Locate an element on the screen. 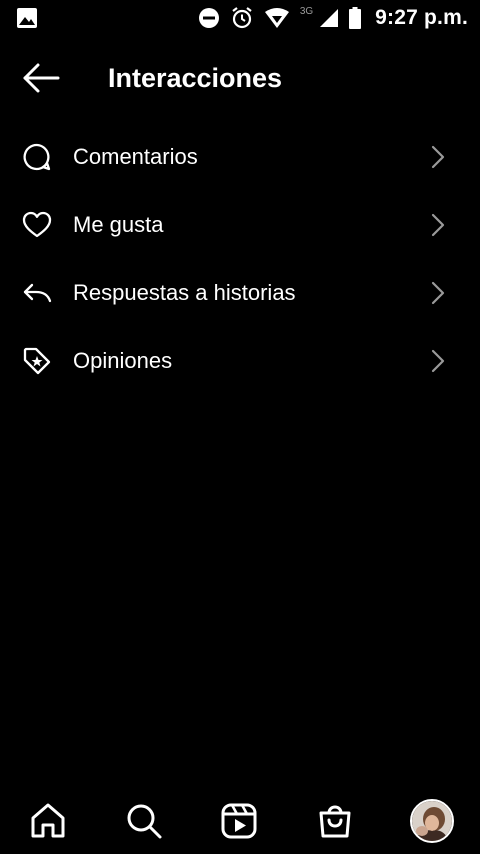 This screenshot has width=480, height=854. menu-item-label: Respuestas a historias is located at coordinates (184, 292).